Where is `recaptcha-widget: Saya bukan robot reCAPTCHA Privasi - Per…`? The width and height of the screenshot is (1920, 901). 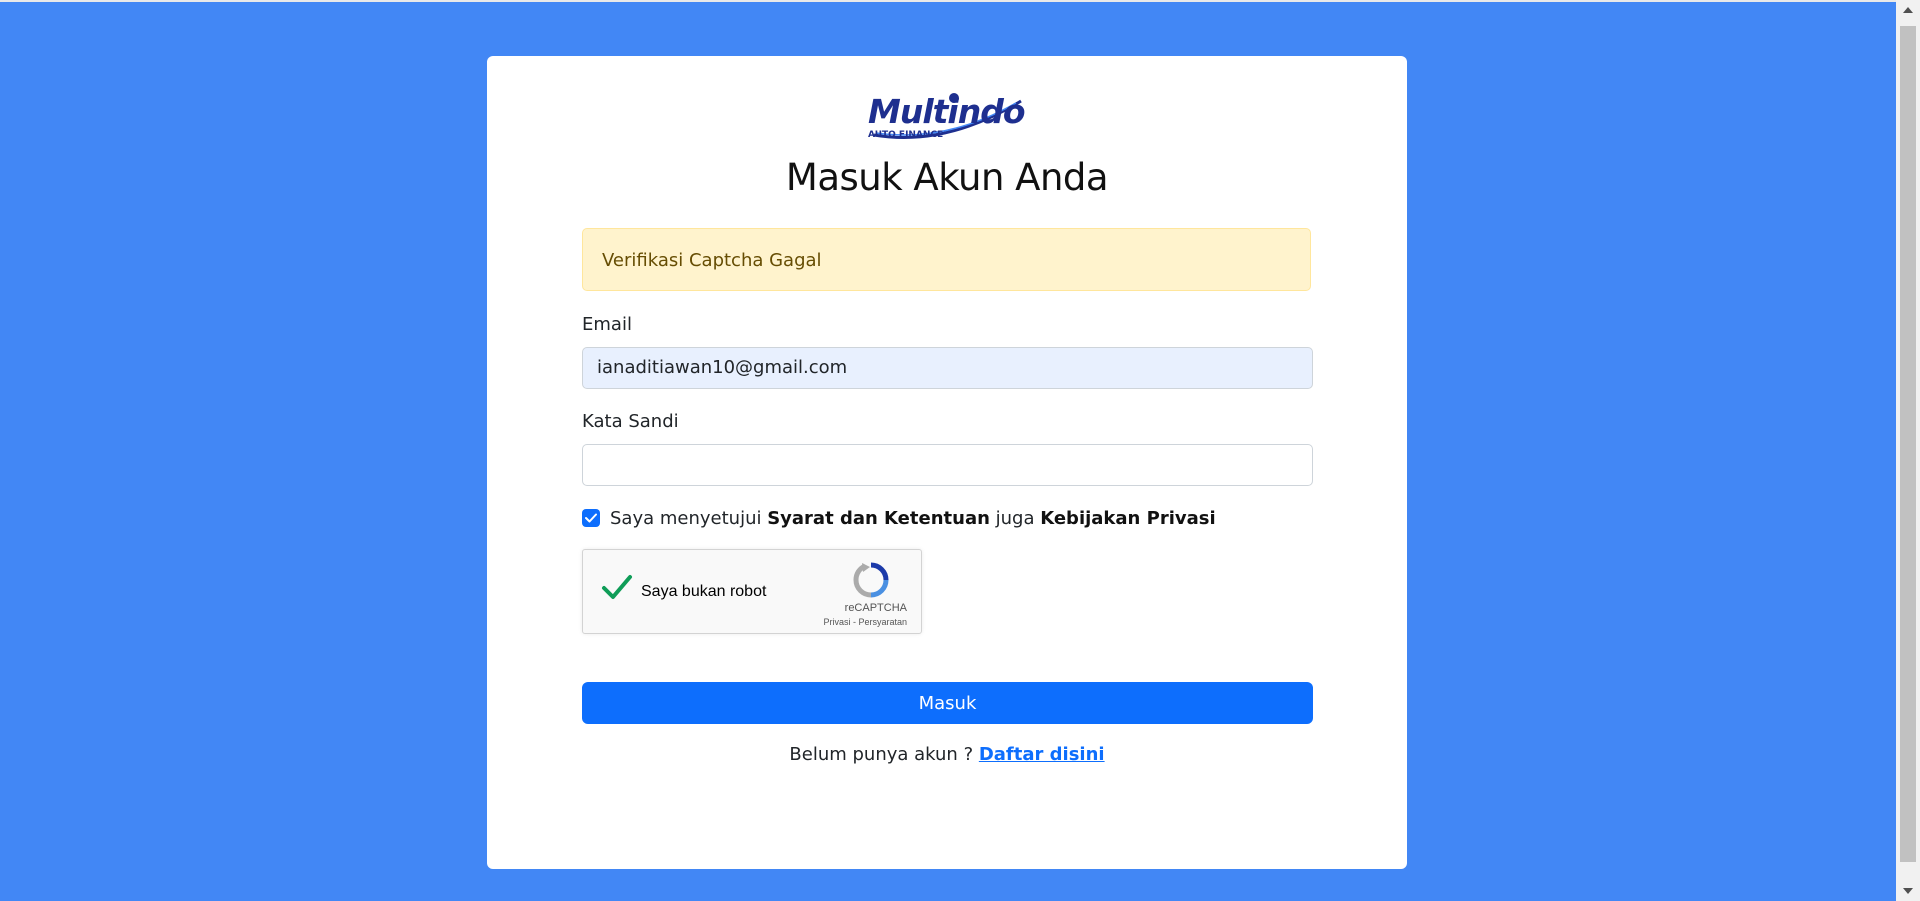
recaptcha-widget: Saya bukan robot reCAPTCHA Privasi - Per… is located at coordinates (752, 591).